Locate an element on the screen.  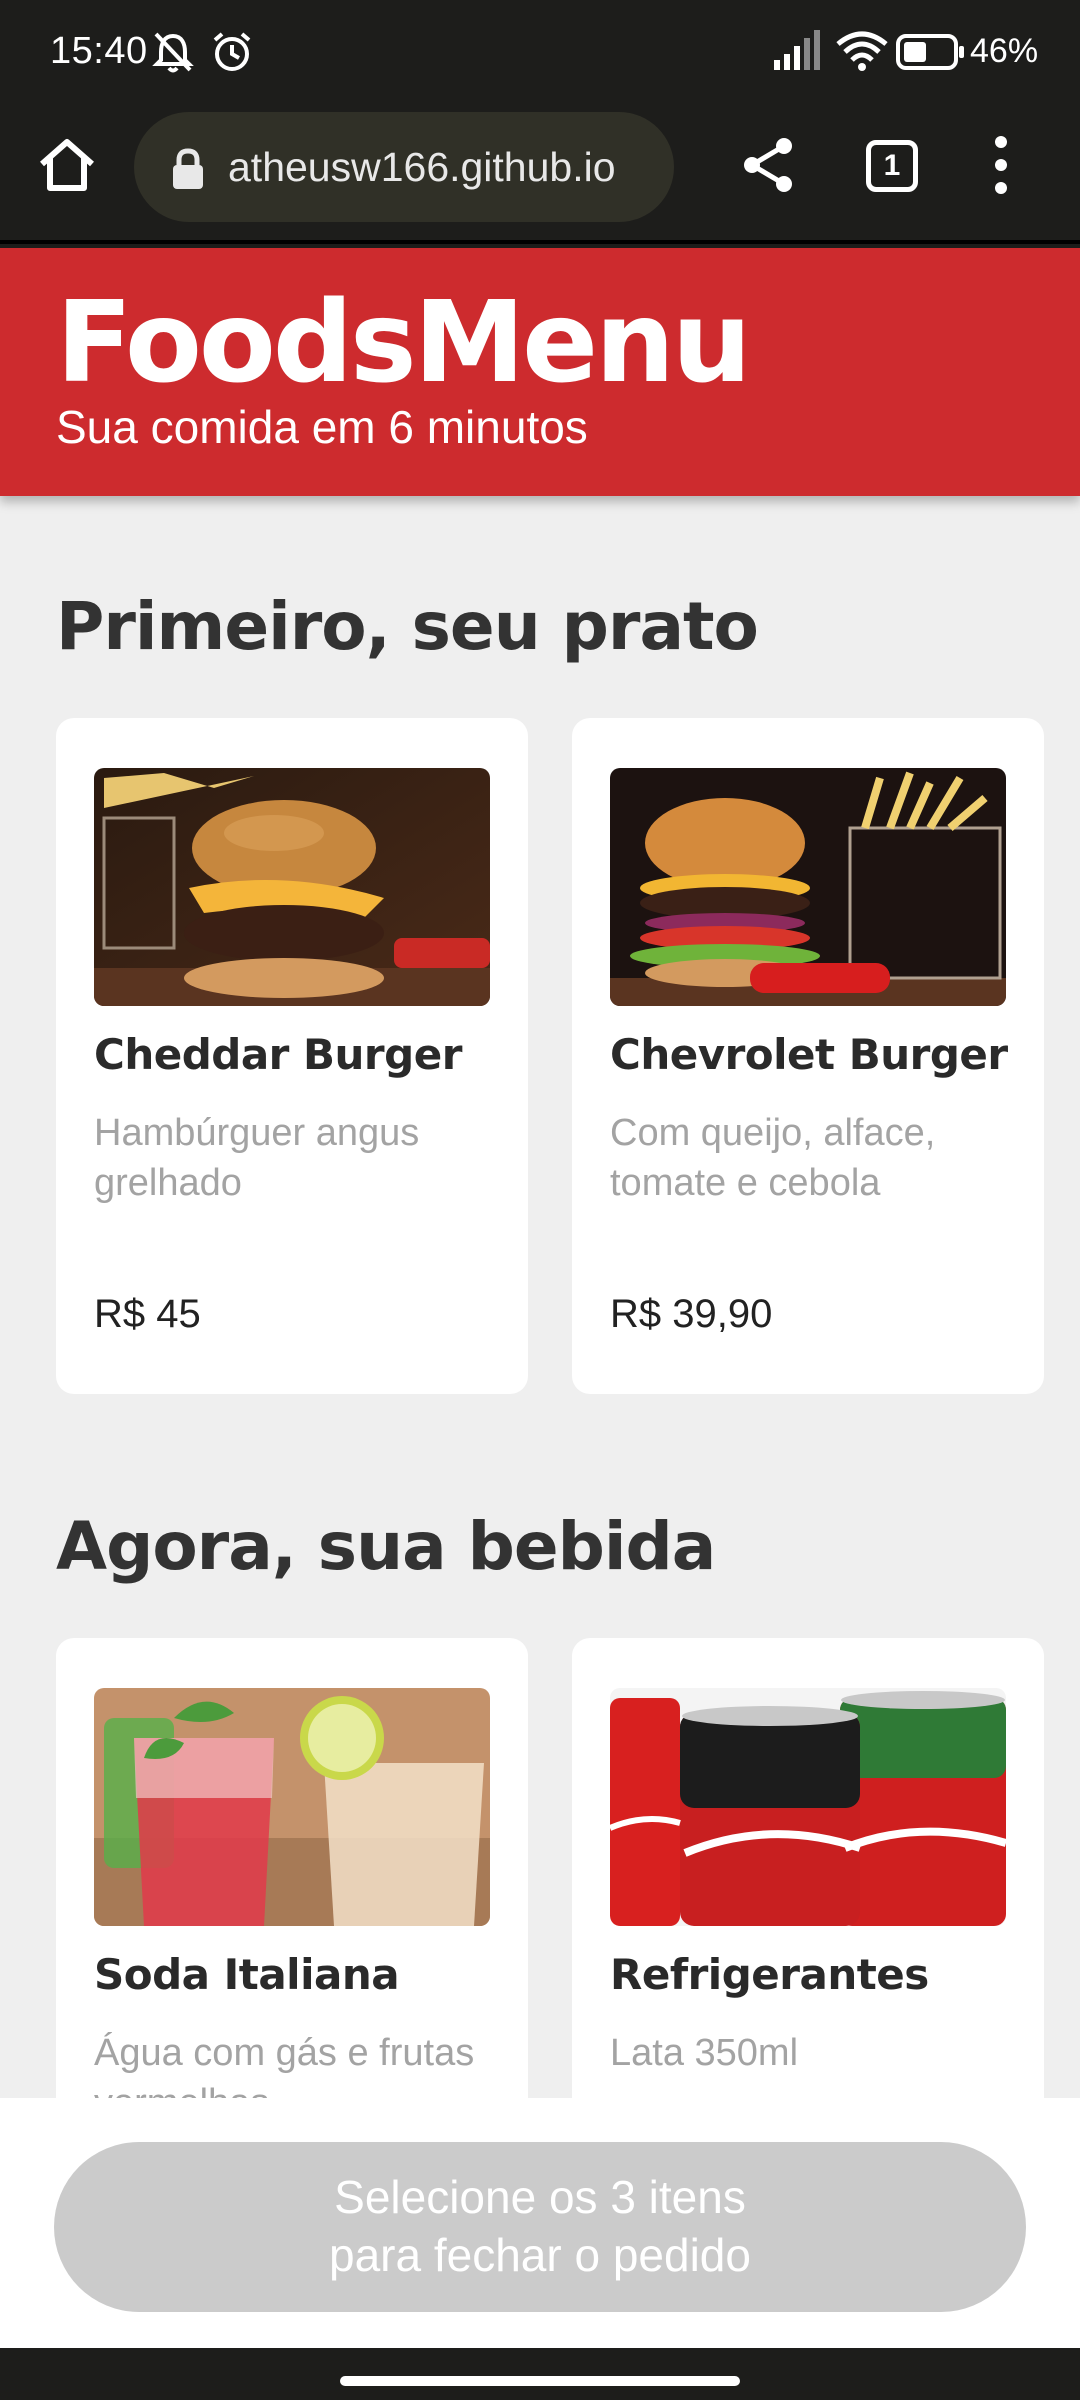
checkout-button-line1: Selecione os 3 itens is located at coordinates (540, 2197).